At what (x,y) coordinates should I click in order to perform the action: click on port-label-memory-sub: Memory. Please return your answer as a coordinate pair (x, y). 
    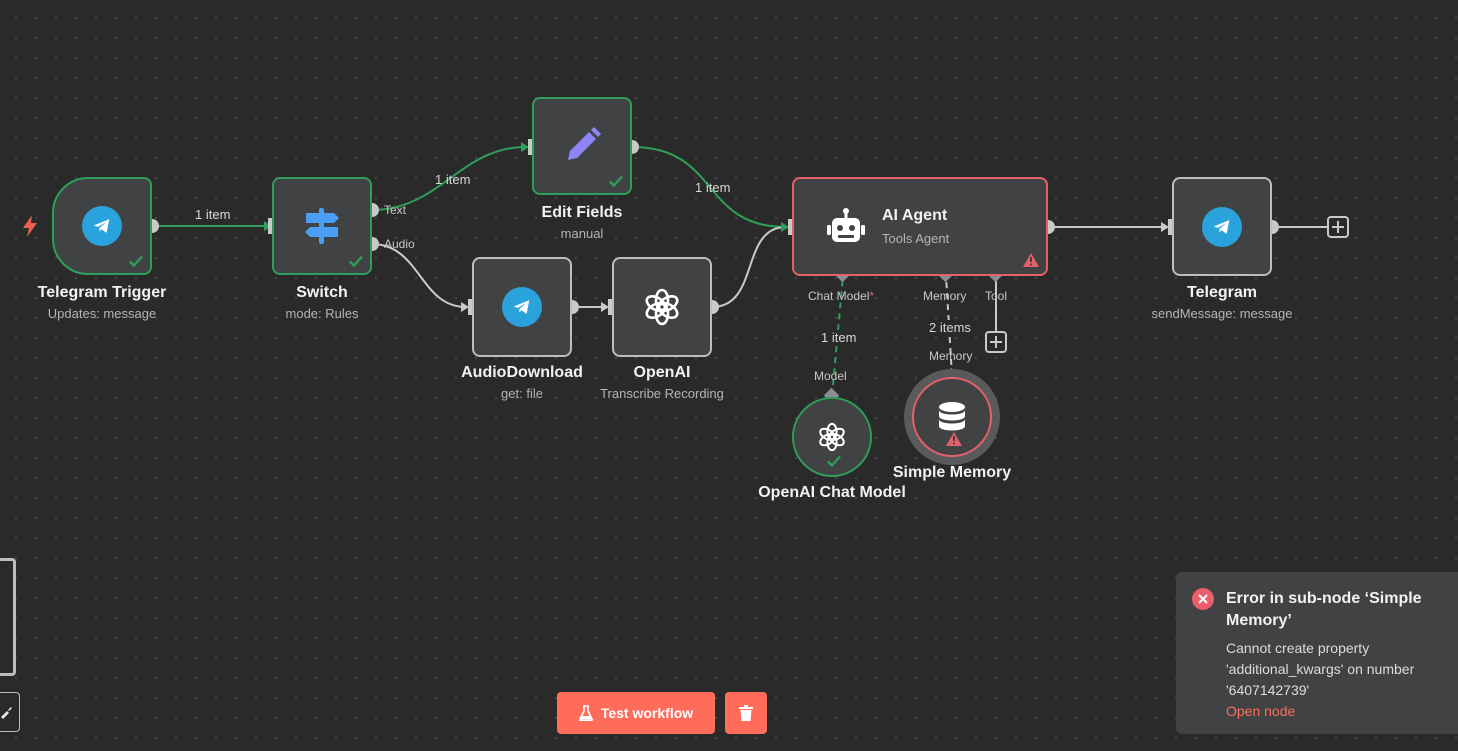
    Looking at the image, I should click on (951, 356).